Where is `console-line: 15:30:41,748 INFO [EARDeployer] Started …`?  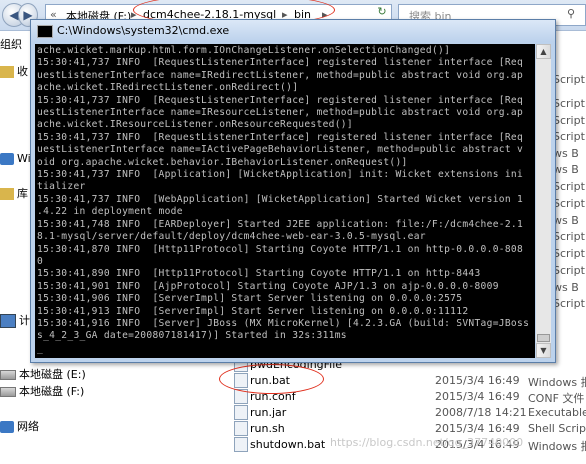
console-line: 15:30:41,748 INFO [EARDeployer] Started … is located at coordinates (280, 224).